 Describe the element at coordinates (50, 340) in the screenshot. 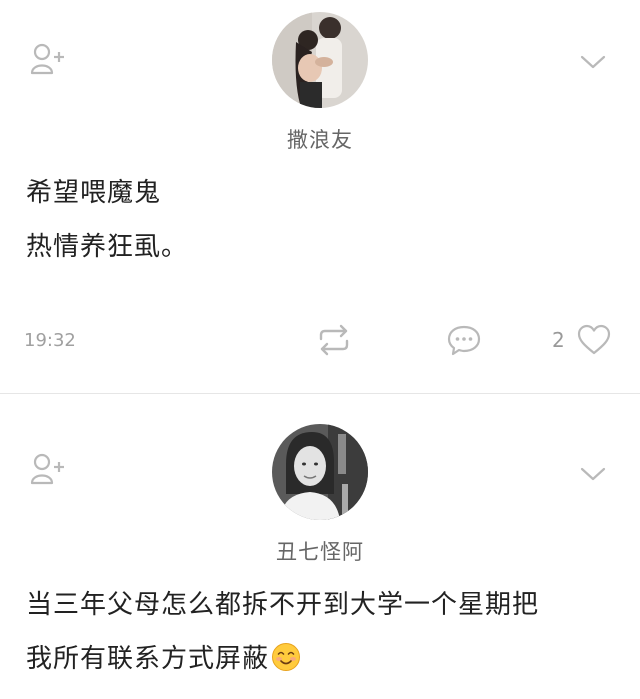

I see `post-time: 19:32` at that location.